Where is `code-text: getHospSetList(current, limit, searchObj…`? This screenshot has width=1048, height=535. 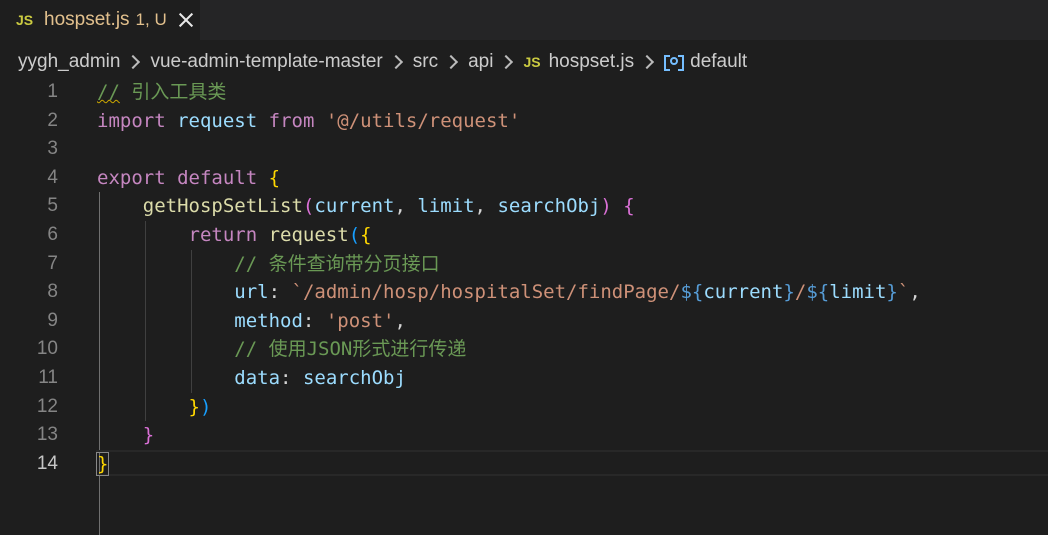 code-text: getHospSetList(current, limit, searchObj… is located at coordinates (366, 206).